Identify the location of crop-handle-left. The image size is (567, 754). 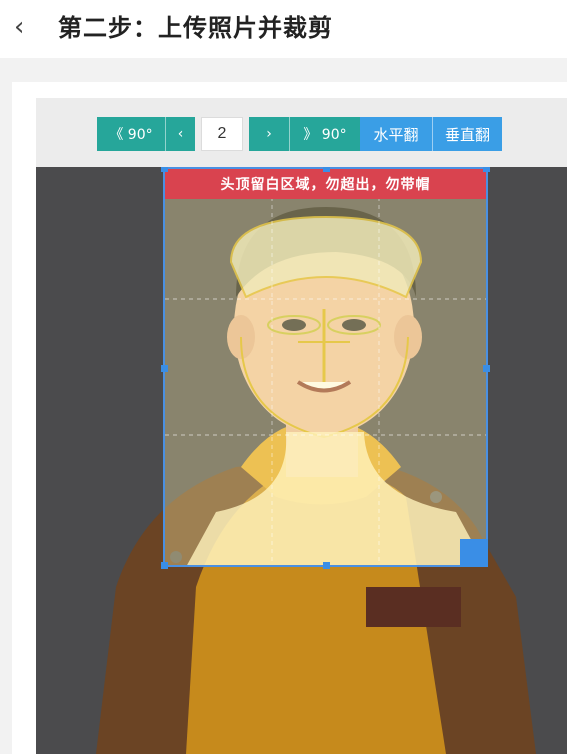
(164, 368).